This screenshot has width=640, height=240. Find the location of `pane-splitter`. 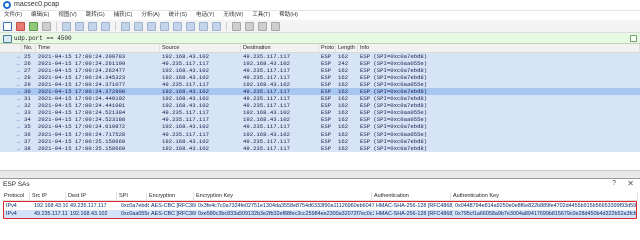

pane-splitter is located at coordinates (320, 174).